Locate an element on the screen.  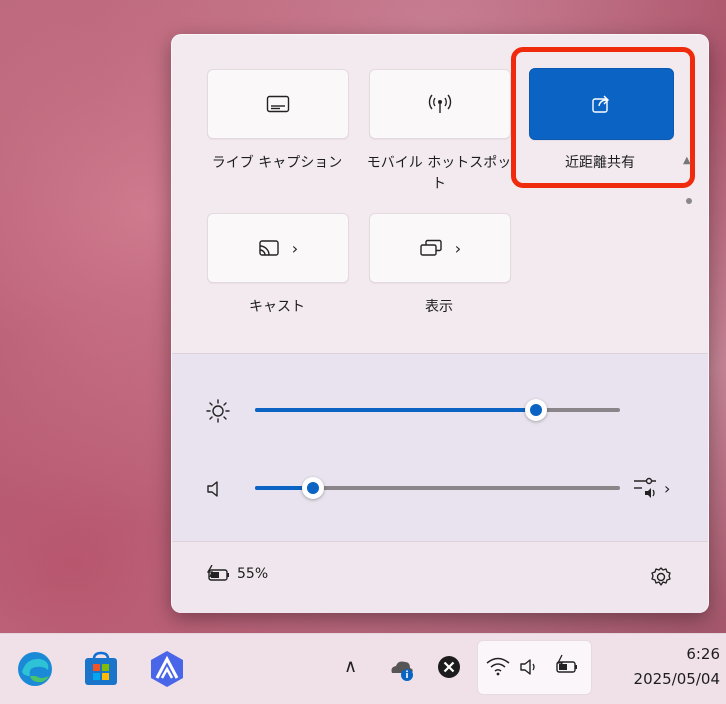
live-caption-tile is located at coordinates (278, 104).